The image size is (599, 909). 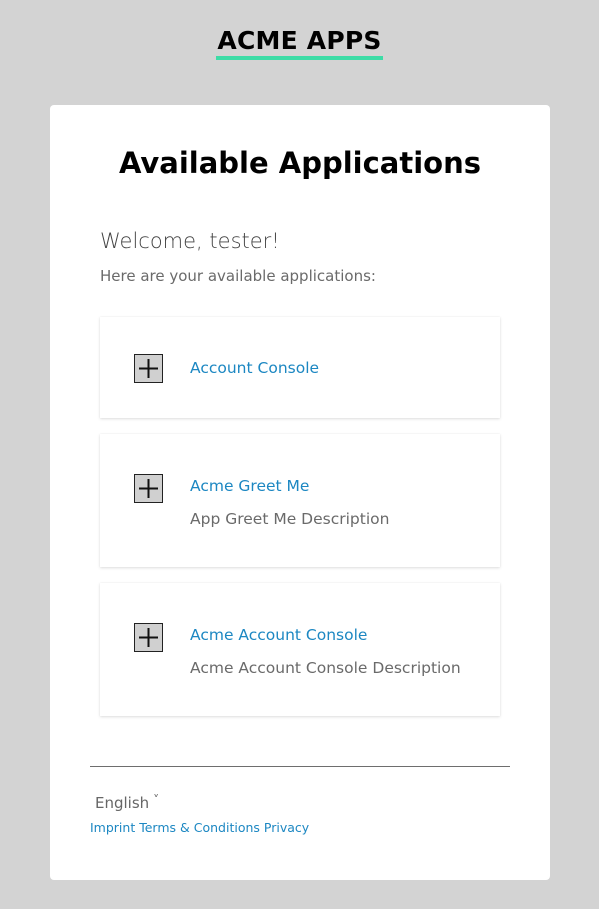 I want to click on app-name-link: Acme Greet Me, so click(x=249, y=486).